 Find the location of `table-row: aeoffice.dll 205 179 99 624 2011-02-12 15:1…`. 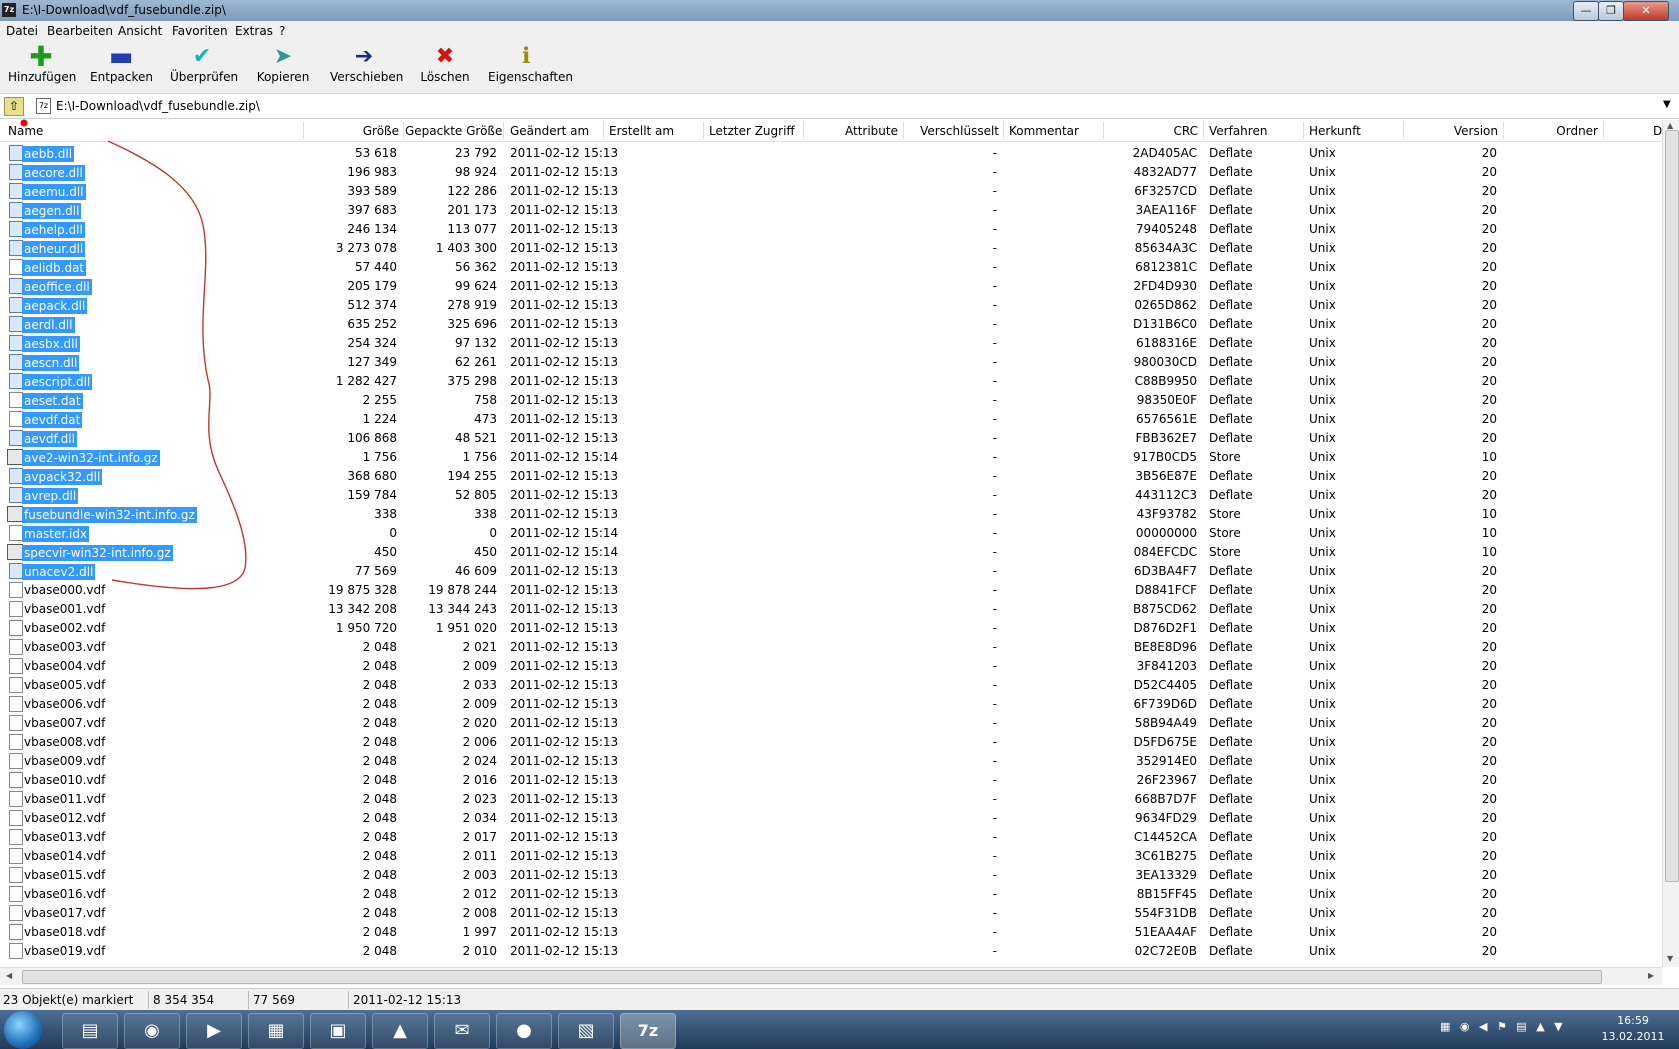

table-row: aeoffice.dll 205 179 99 624 2011-02-12 15:1… is located at coordinates (831, 285).